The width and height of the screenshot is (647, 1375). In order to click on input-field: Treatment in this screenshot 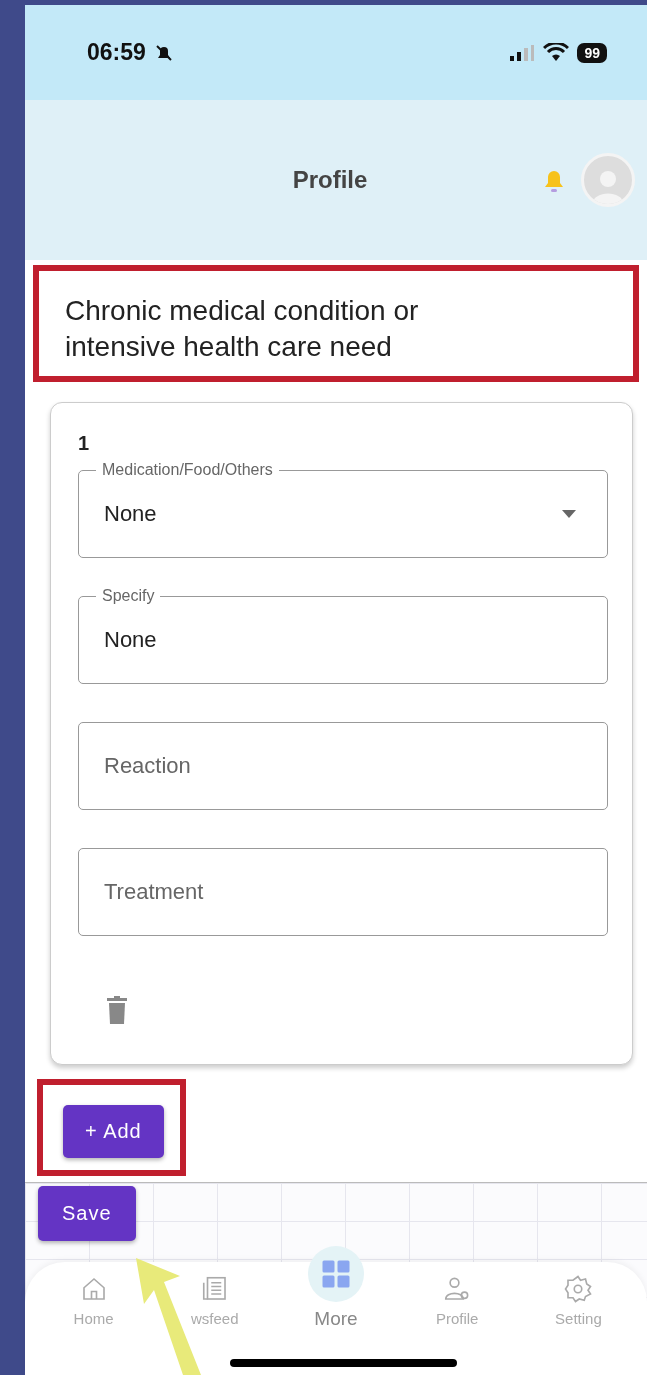, I will do `click(343, 886)`.